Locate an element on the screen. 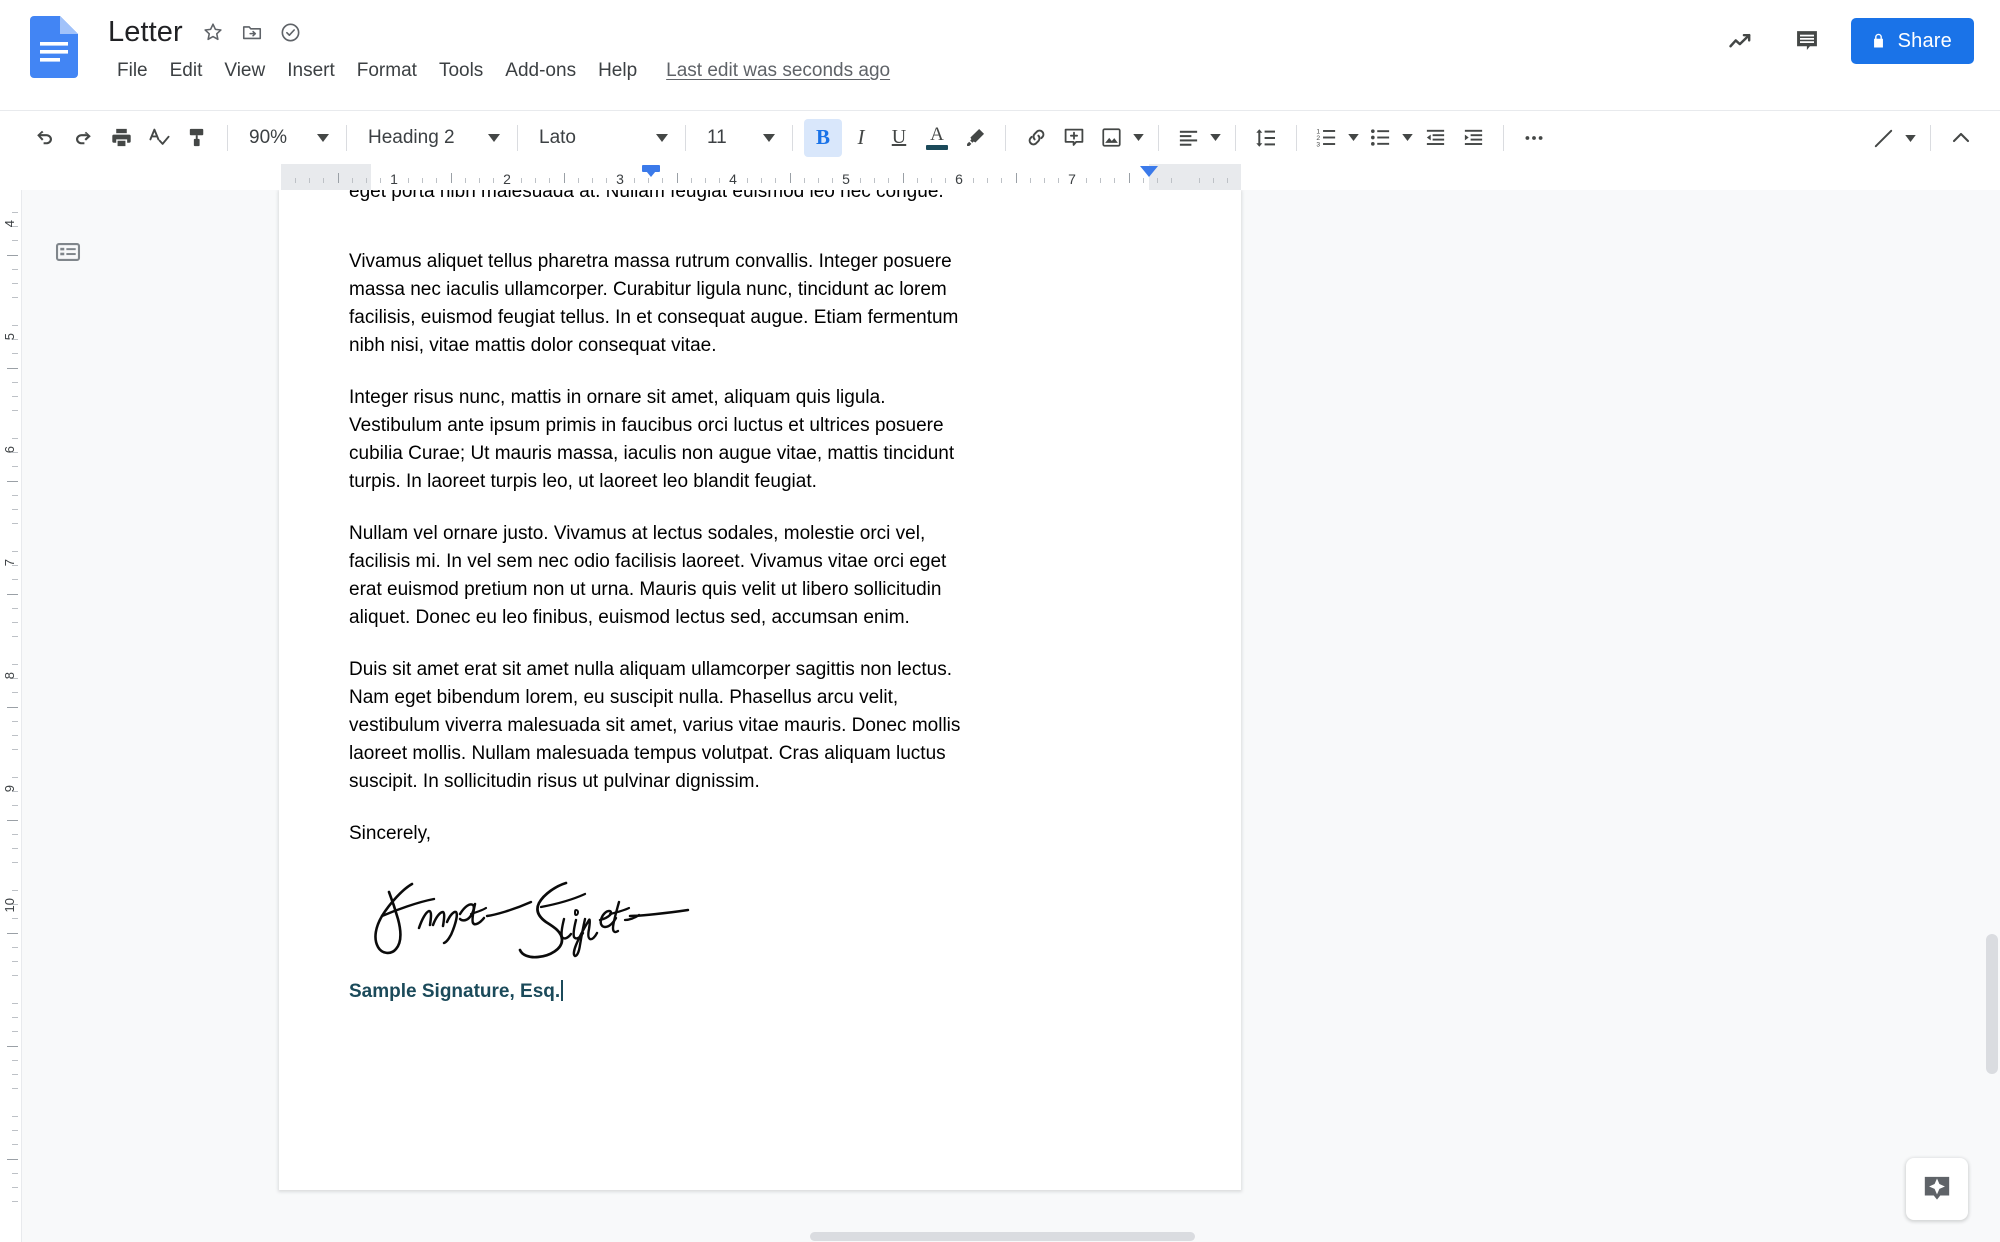 The image size is (2000, 1242). share-button: Share is located at coordinates (1912, 41).